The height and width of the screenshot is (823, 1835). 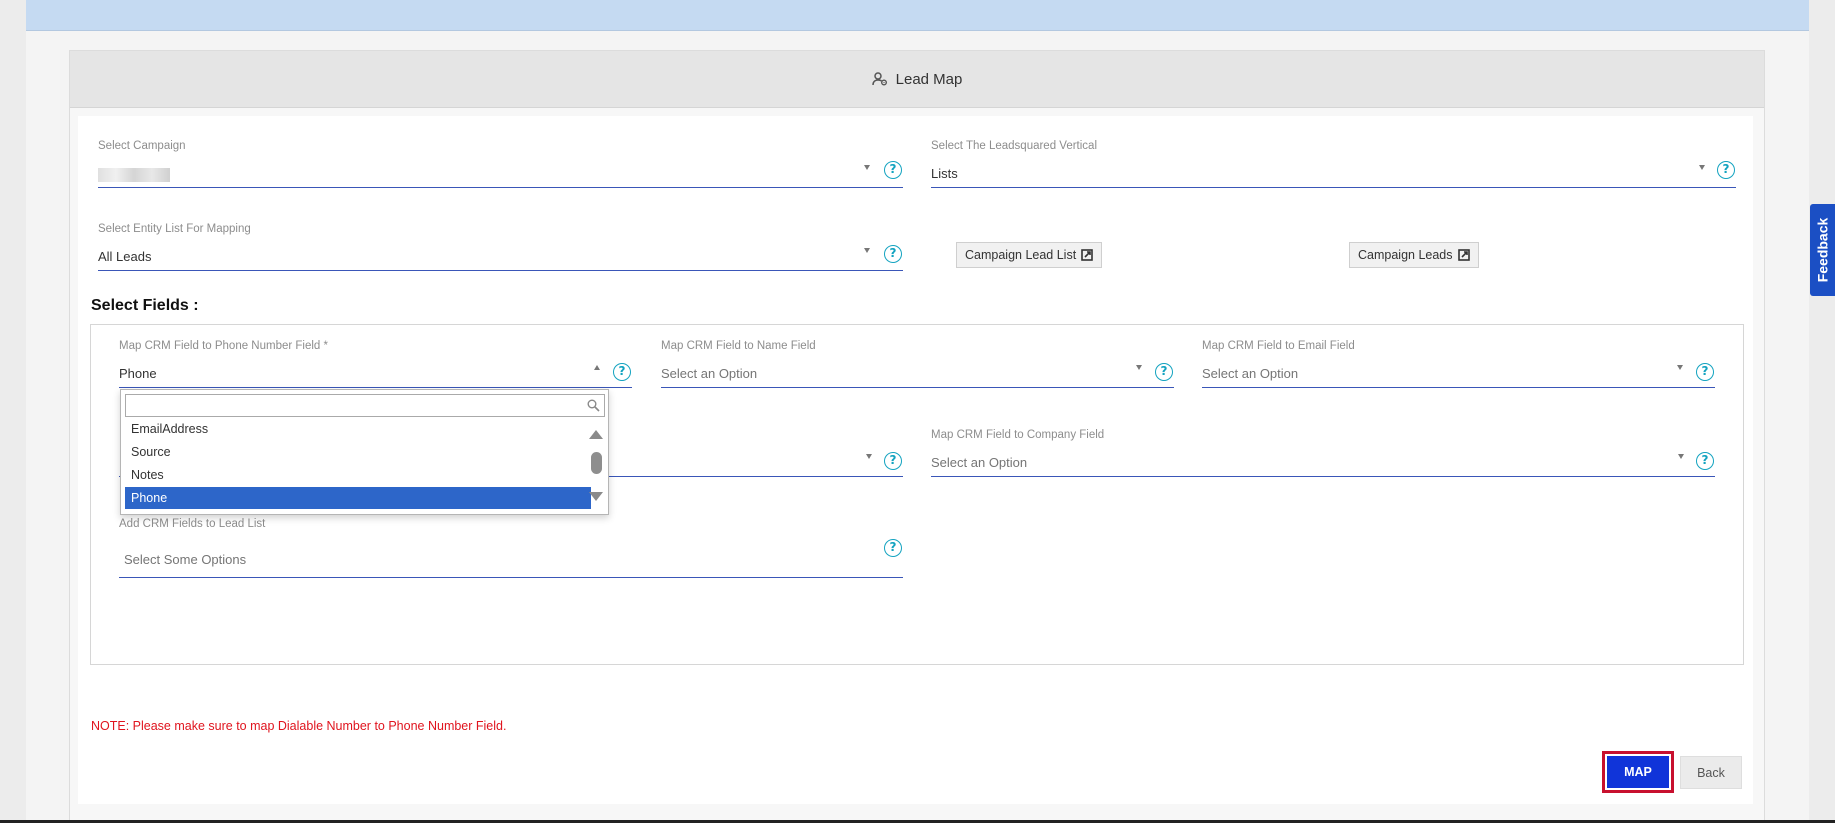 I want to click on company-field-select: Select an Option, so click(x=1323, y=464).